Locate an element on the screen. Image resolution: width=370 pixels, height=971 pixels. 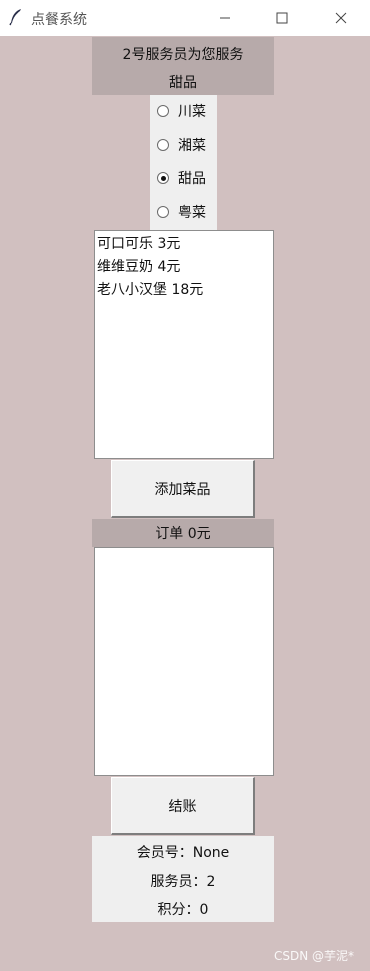
radio-sichuan: 川菜 is located at coordinates (181, 111).